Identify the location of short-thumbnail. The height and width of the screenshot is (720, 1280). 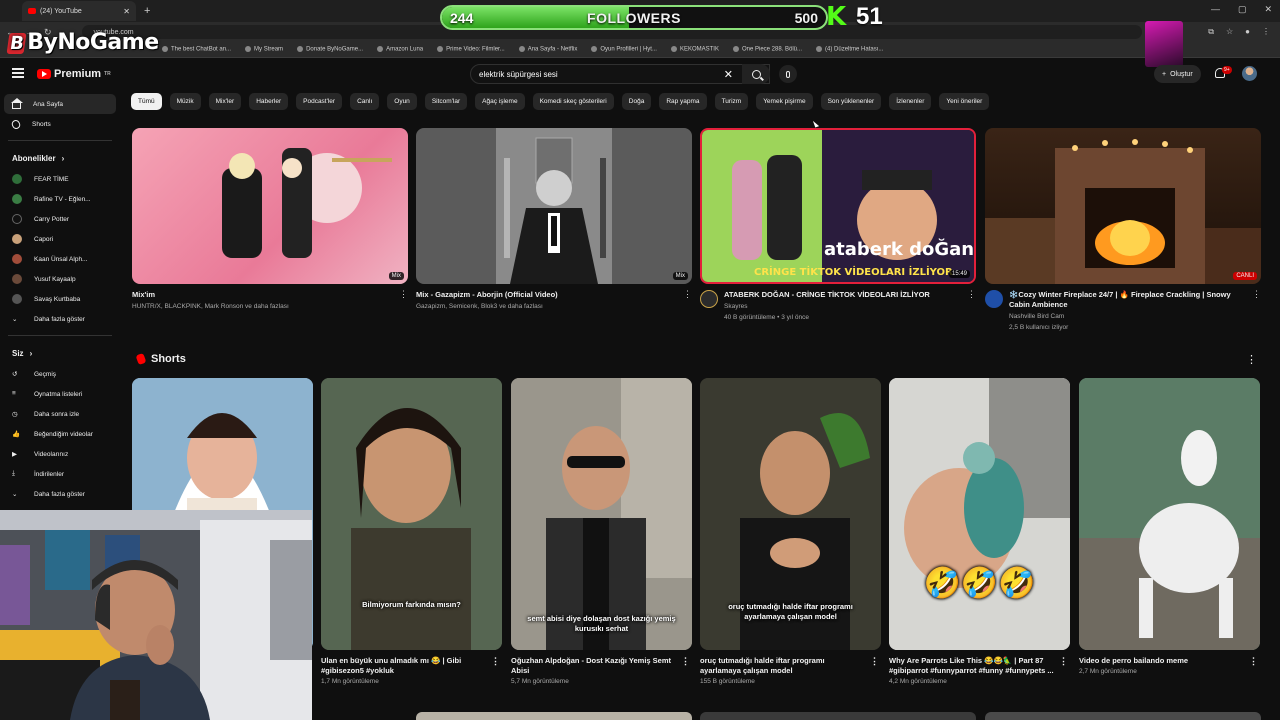
(1169, 514).